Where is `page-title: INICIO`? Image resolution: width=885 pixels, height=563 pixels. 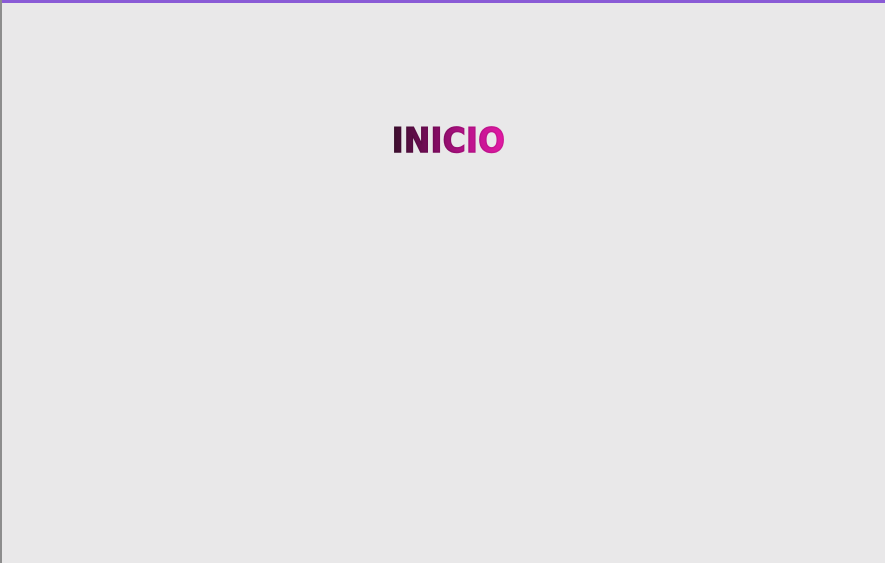
page-title: INICIO is located at coordinates (448, 141).